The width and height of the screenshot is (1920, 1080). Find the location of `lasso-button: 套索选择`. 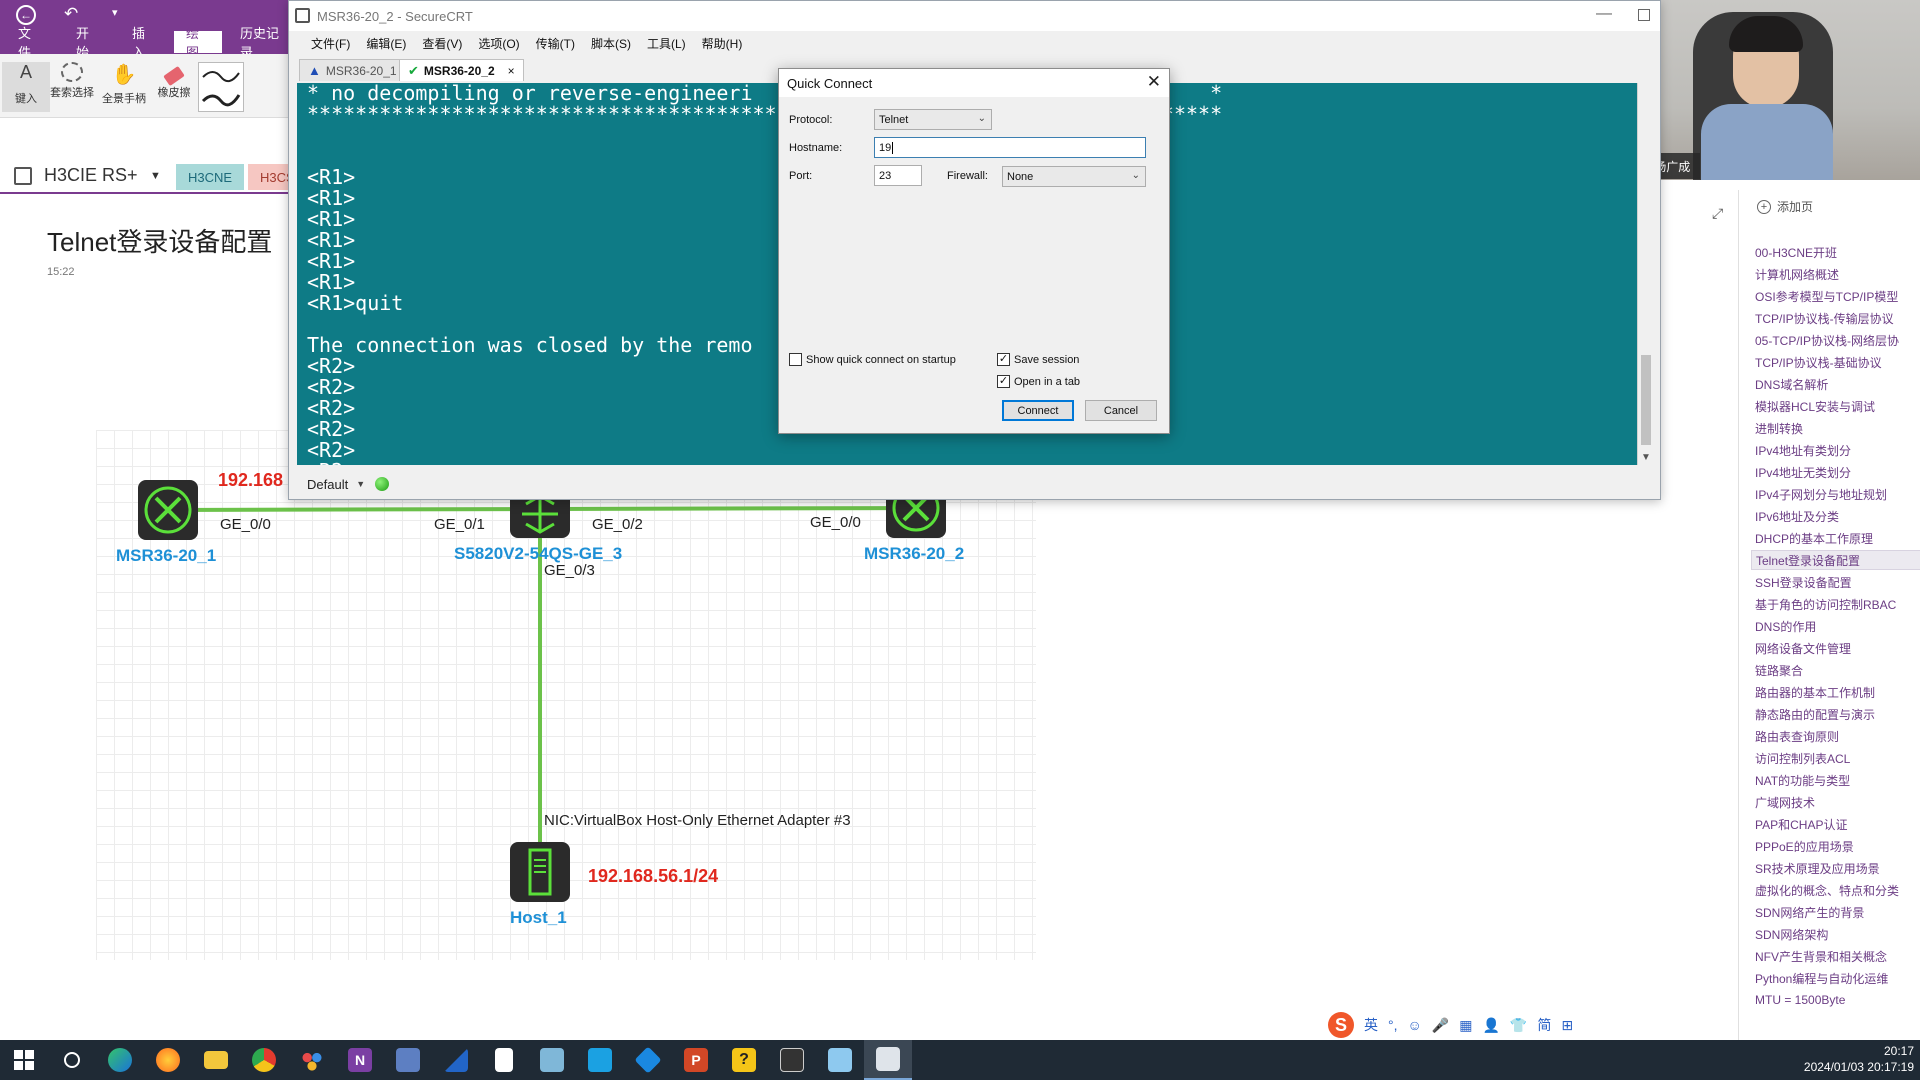

lasso-button: 套索选择 is located at coordinates (72, 87).